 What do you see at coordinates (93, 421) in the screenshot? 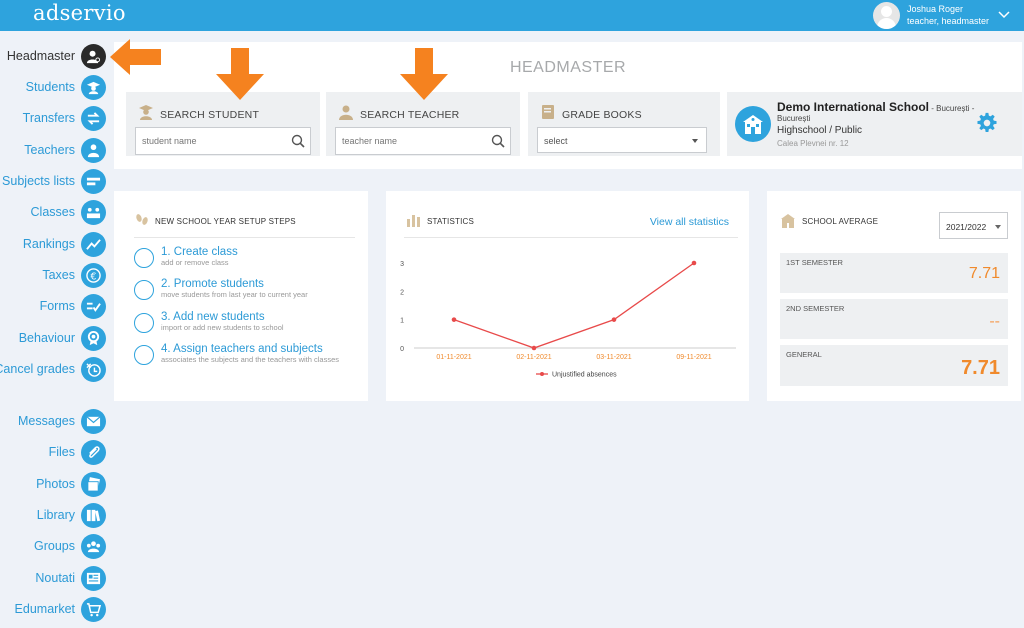
I see `envelope-icon` at bounding box center [93, 421].